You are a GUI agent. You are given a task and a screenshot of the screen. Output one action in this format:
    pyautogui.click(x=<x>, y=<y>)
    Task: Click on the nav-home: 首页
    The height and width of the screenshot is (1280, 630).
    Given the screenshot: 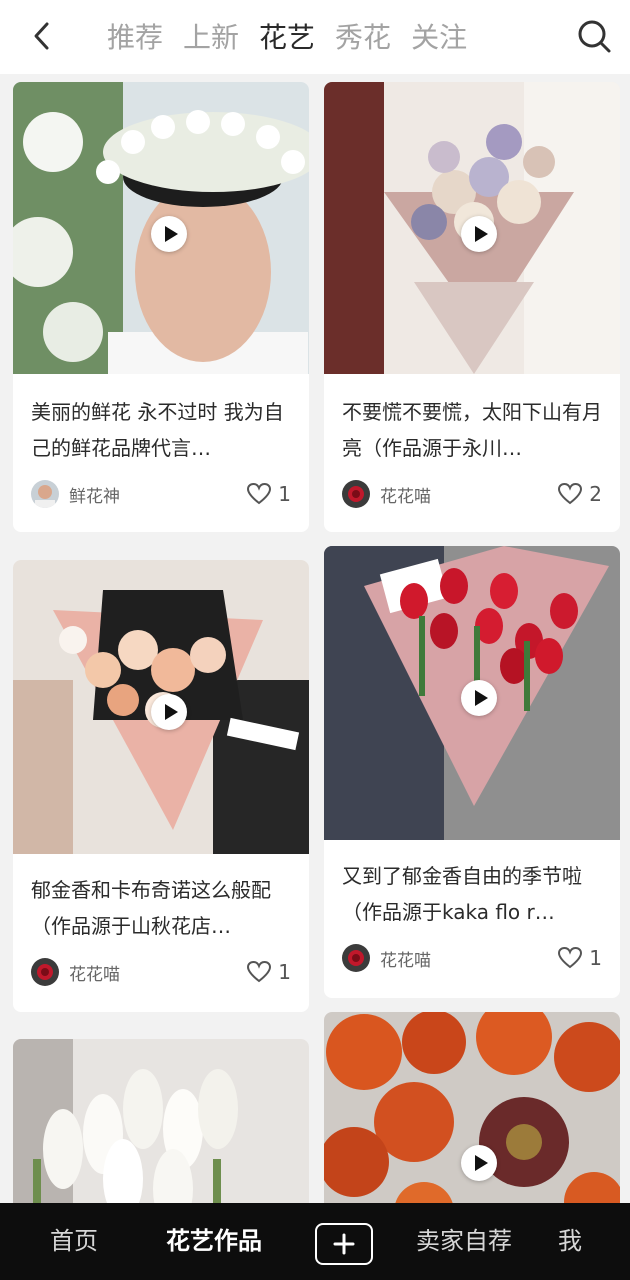 What is the action you would take?
    pyautogui.click(x=74, y=1241)
    